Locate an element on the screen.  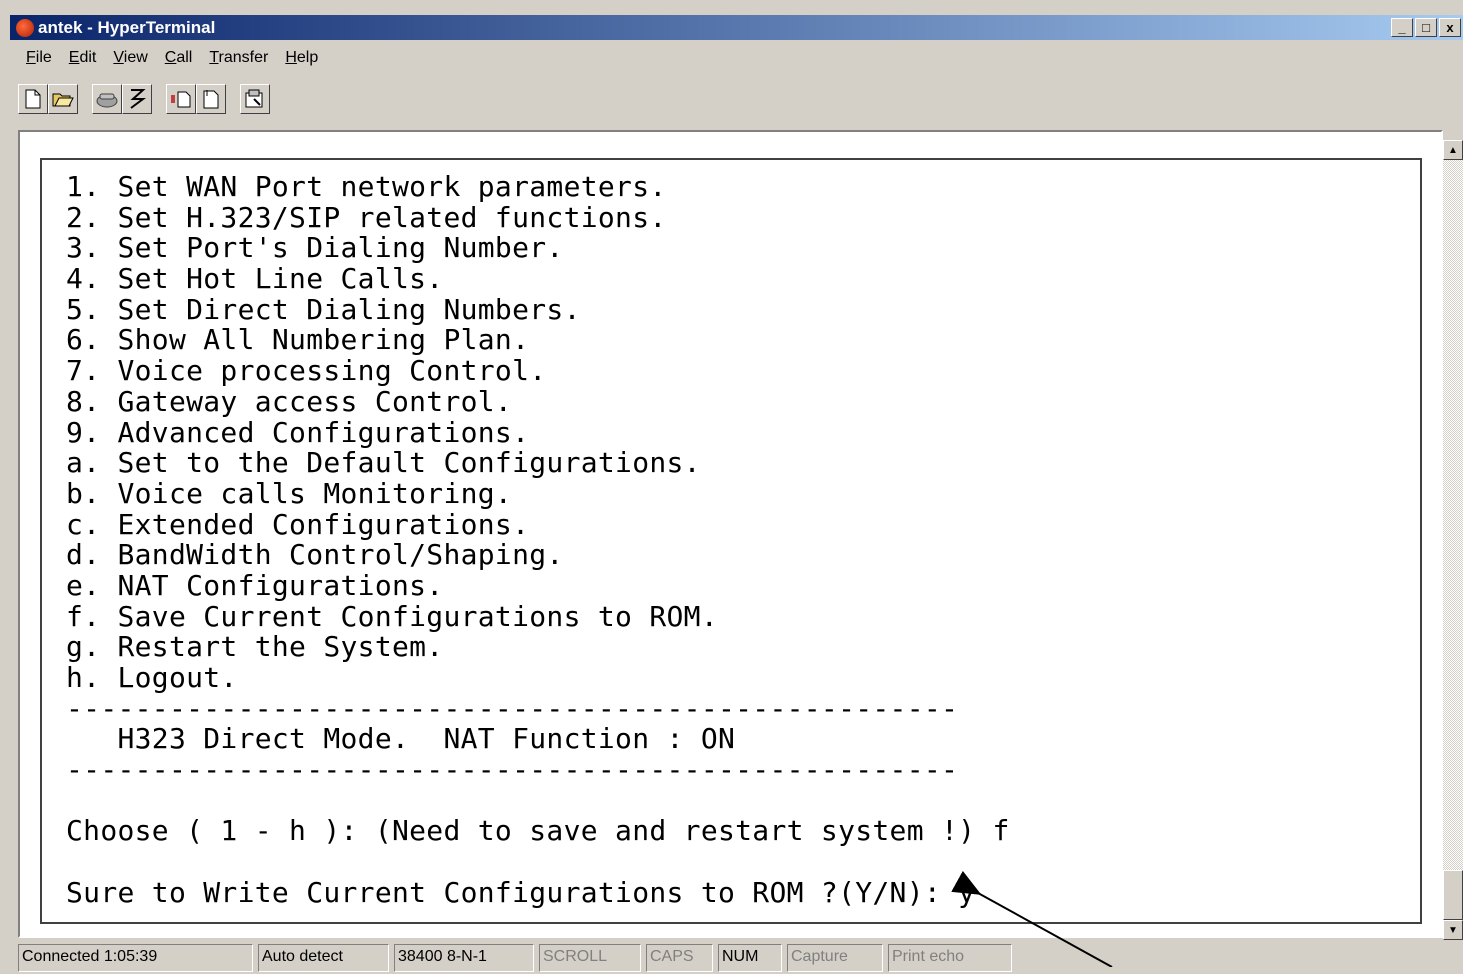
menu-file: File is located at coordinates (39, 59).